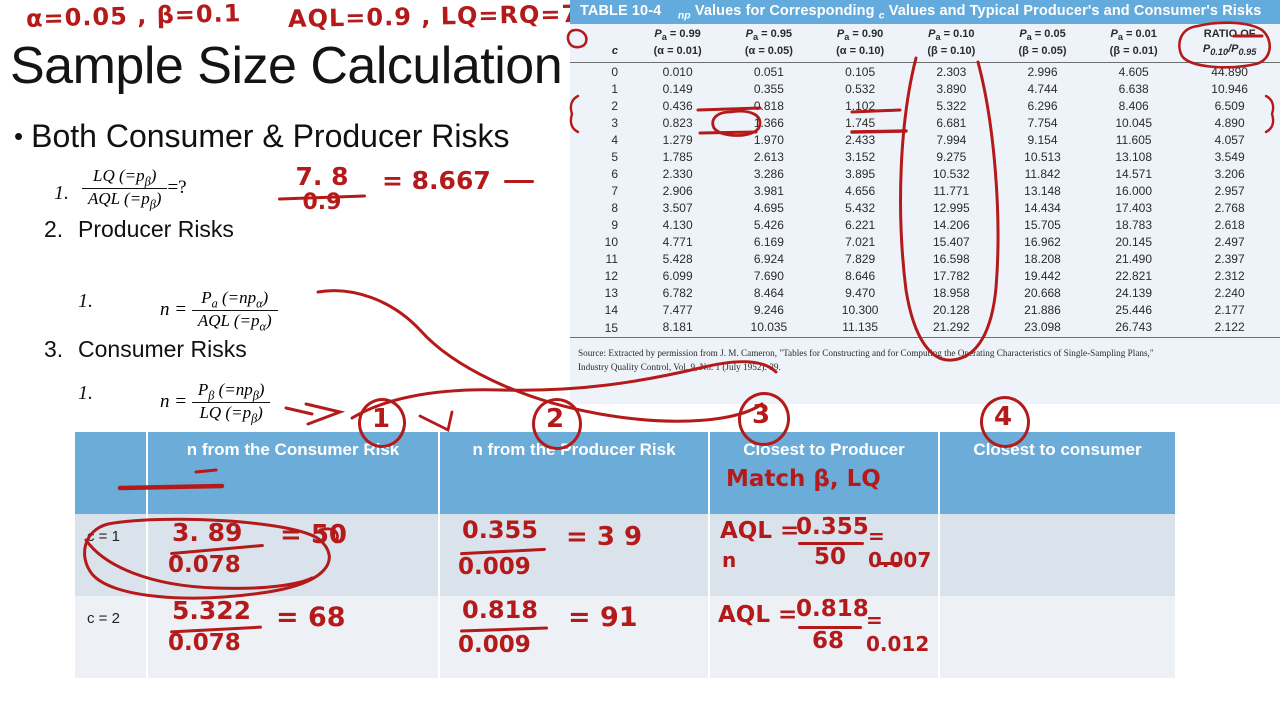  Describe the element at coordinates (1229, 139) in the screenshot. I see `cell-value: 4.057` at that location.